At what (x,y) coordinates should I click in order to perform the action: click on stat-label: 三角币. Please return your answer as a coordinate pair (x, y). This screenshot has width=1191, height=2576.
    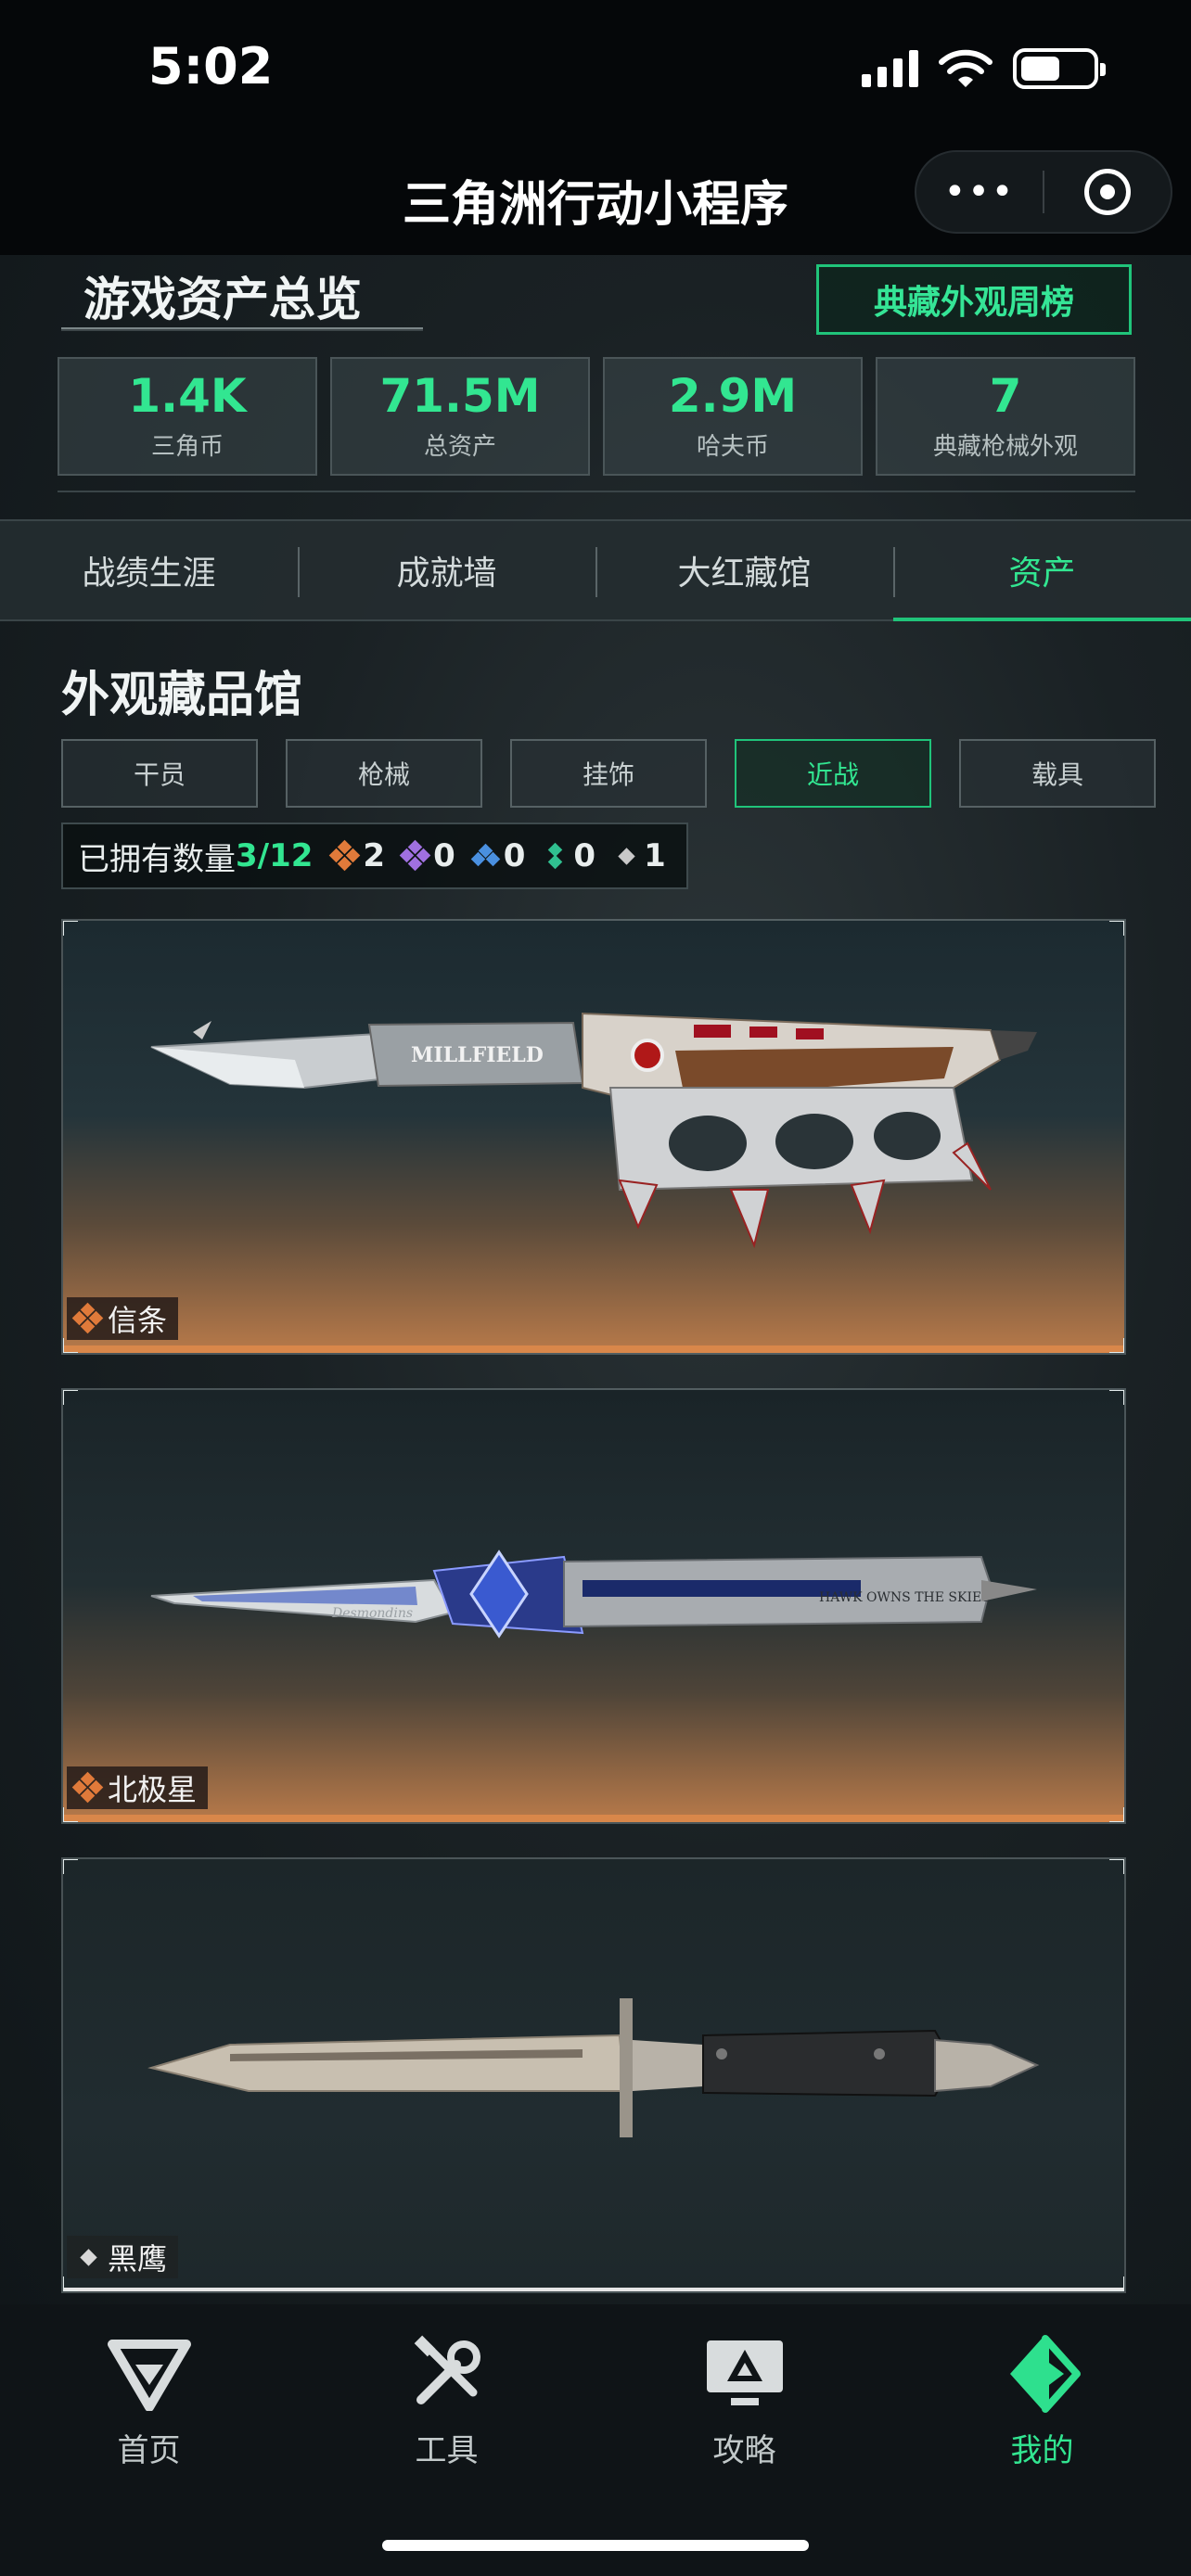
    Looking at the image, I should click on (187, 447).